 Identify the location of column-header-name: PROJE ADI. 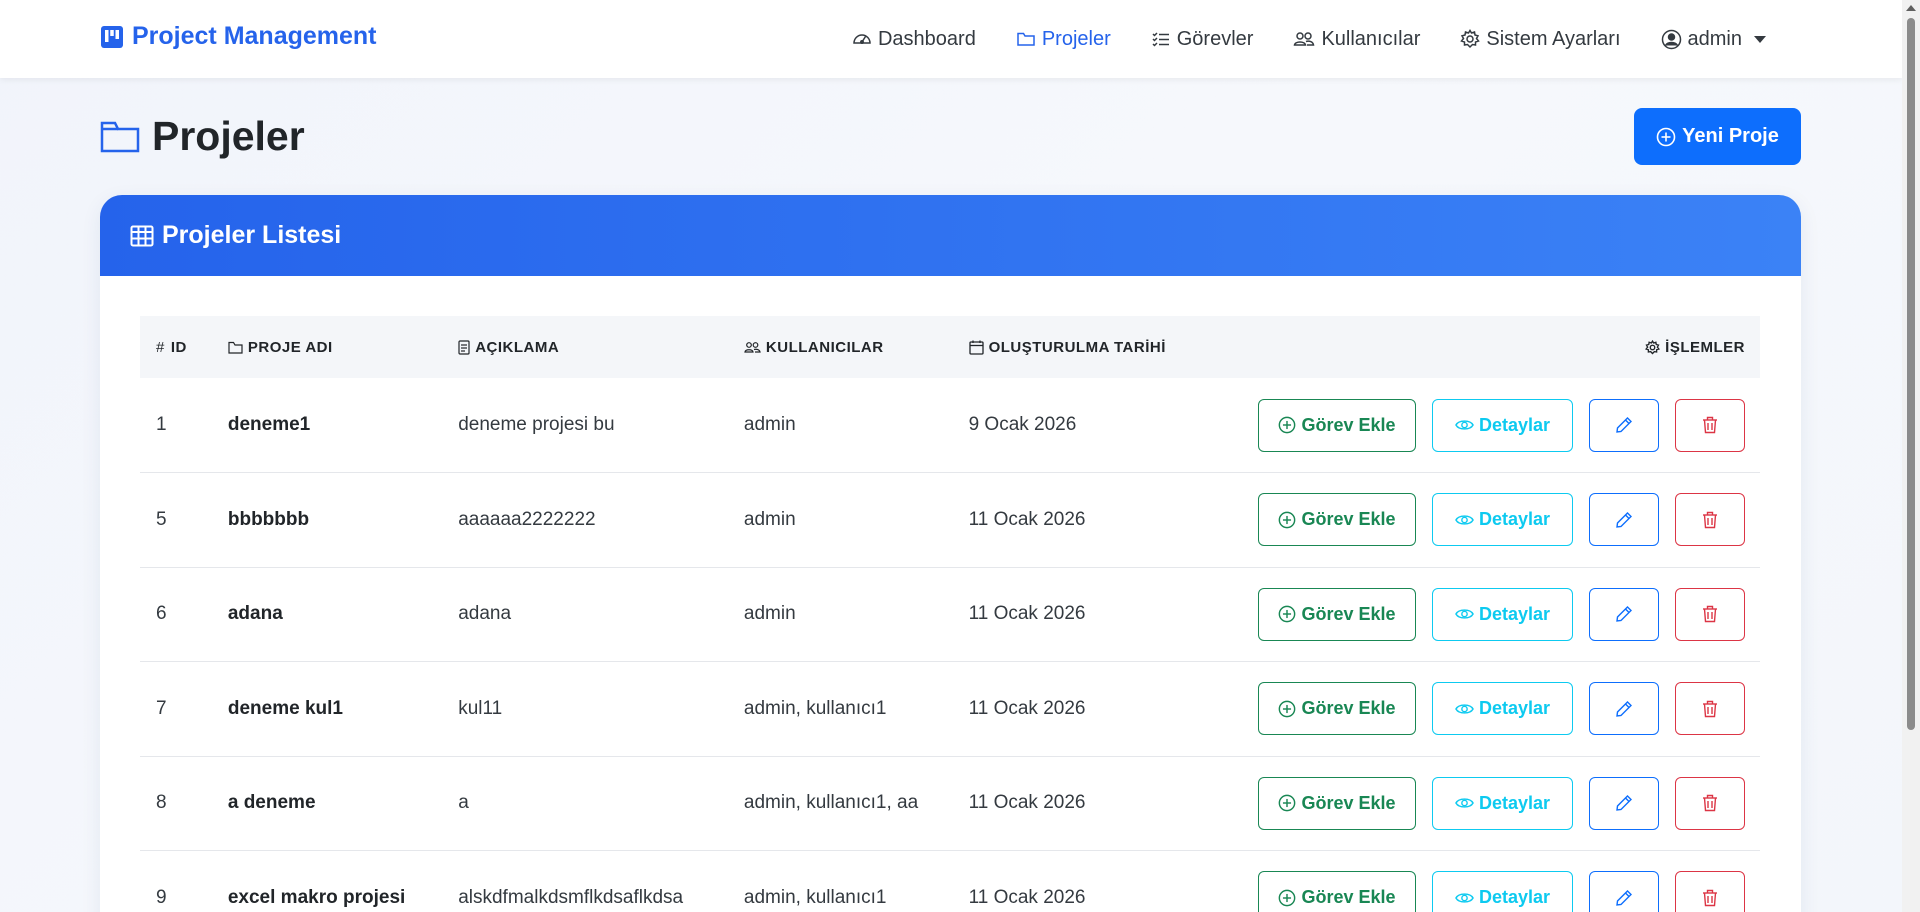
(343, 347).